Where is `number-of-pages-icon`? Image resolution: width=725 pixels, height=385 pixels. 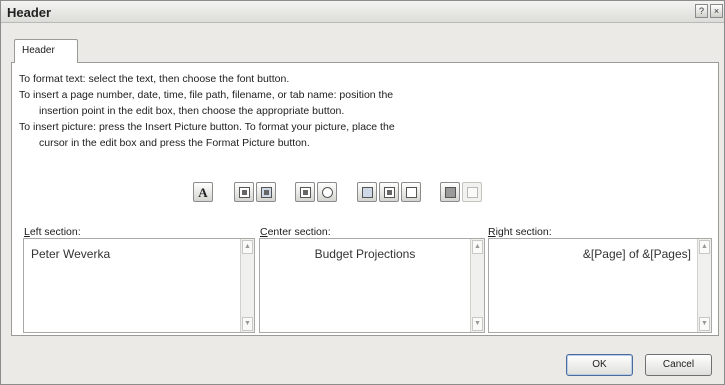 number-of-pages-icon is located at coordinates (266, 192).